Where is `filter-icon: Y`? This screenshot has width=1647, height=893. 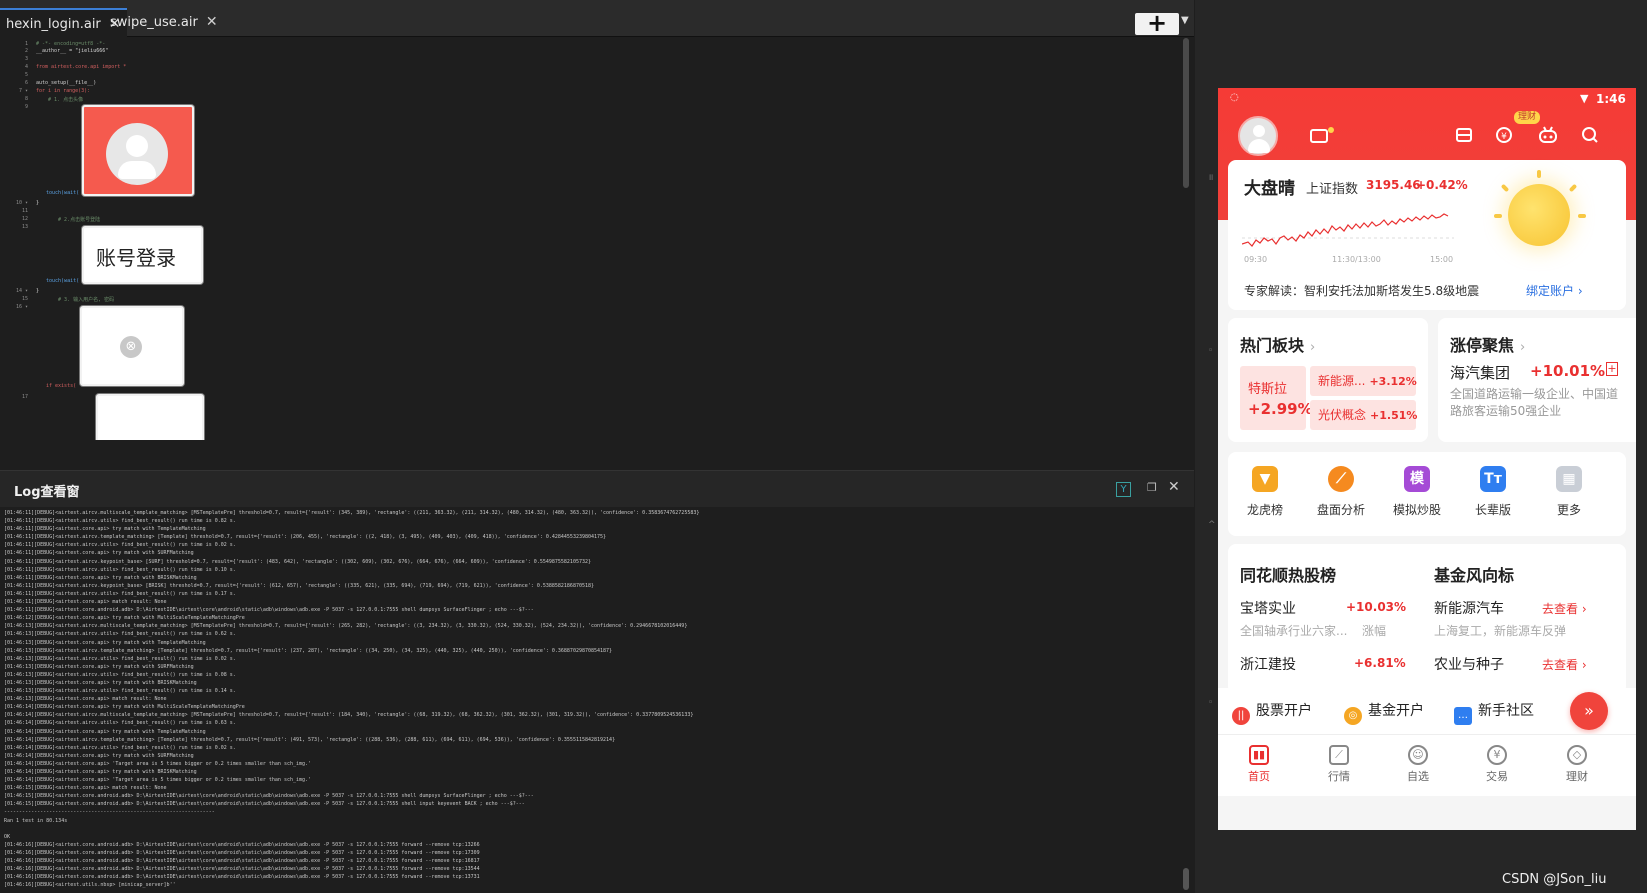
filter-icon: Y is located at coordinates (1123, 489).